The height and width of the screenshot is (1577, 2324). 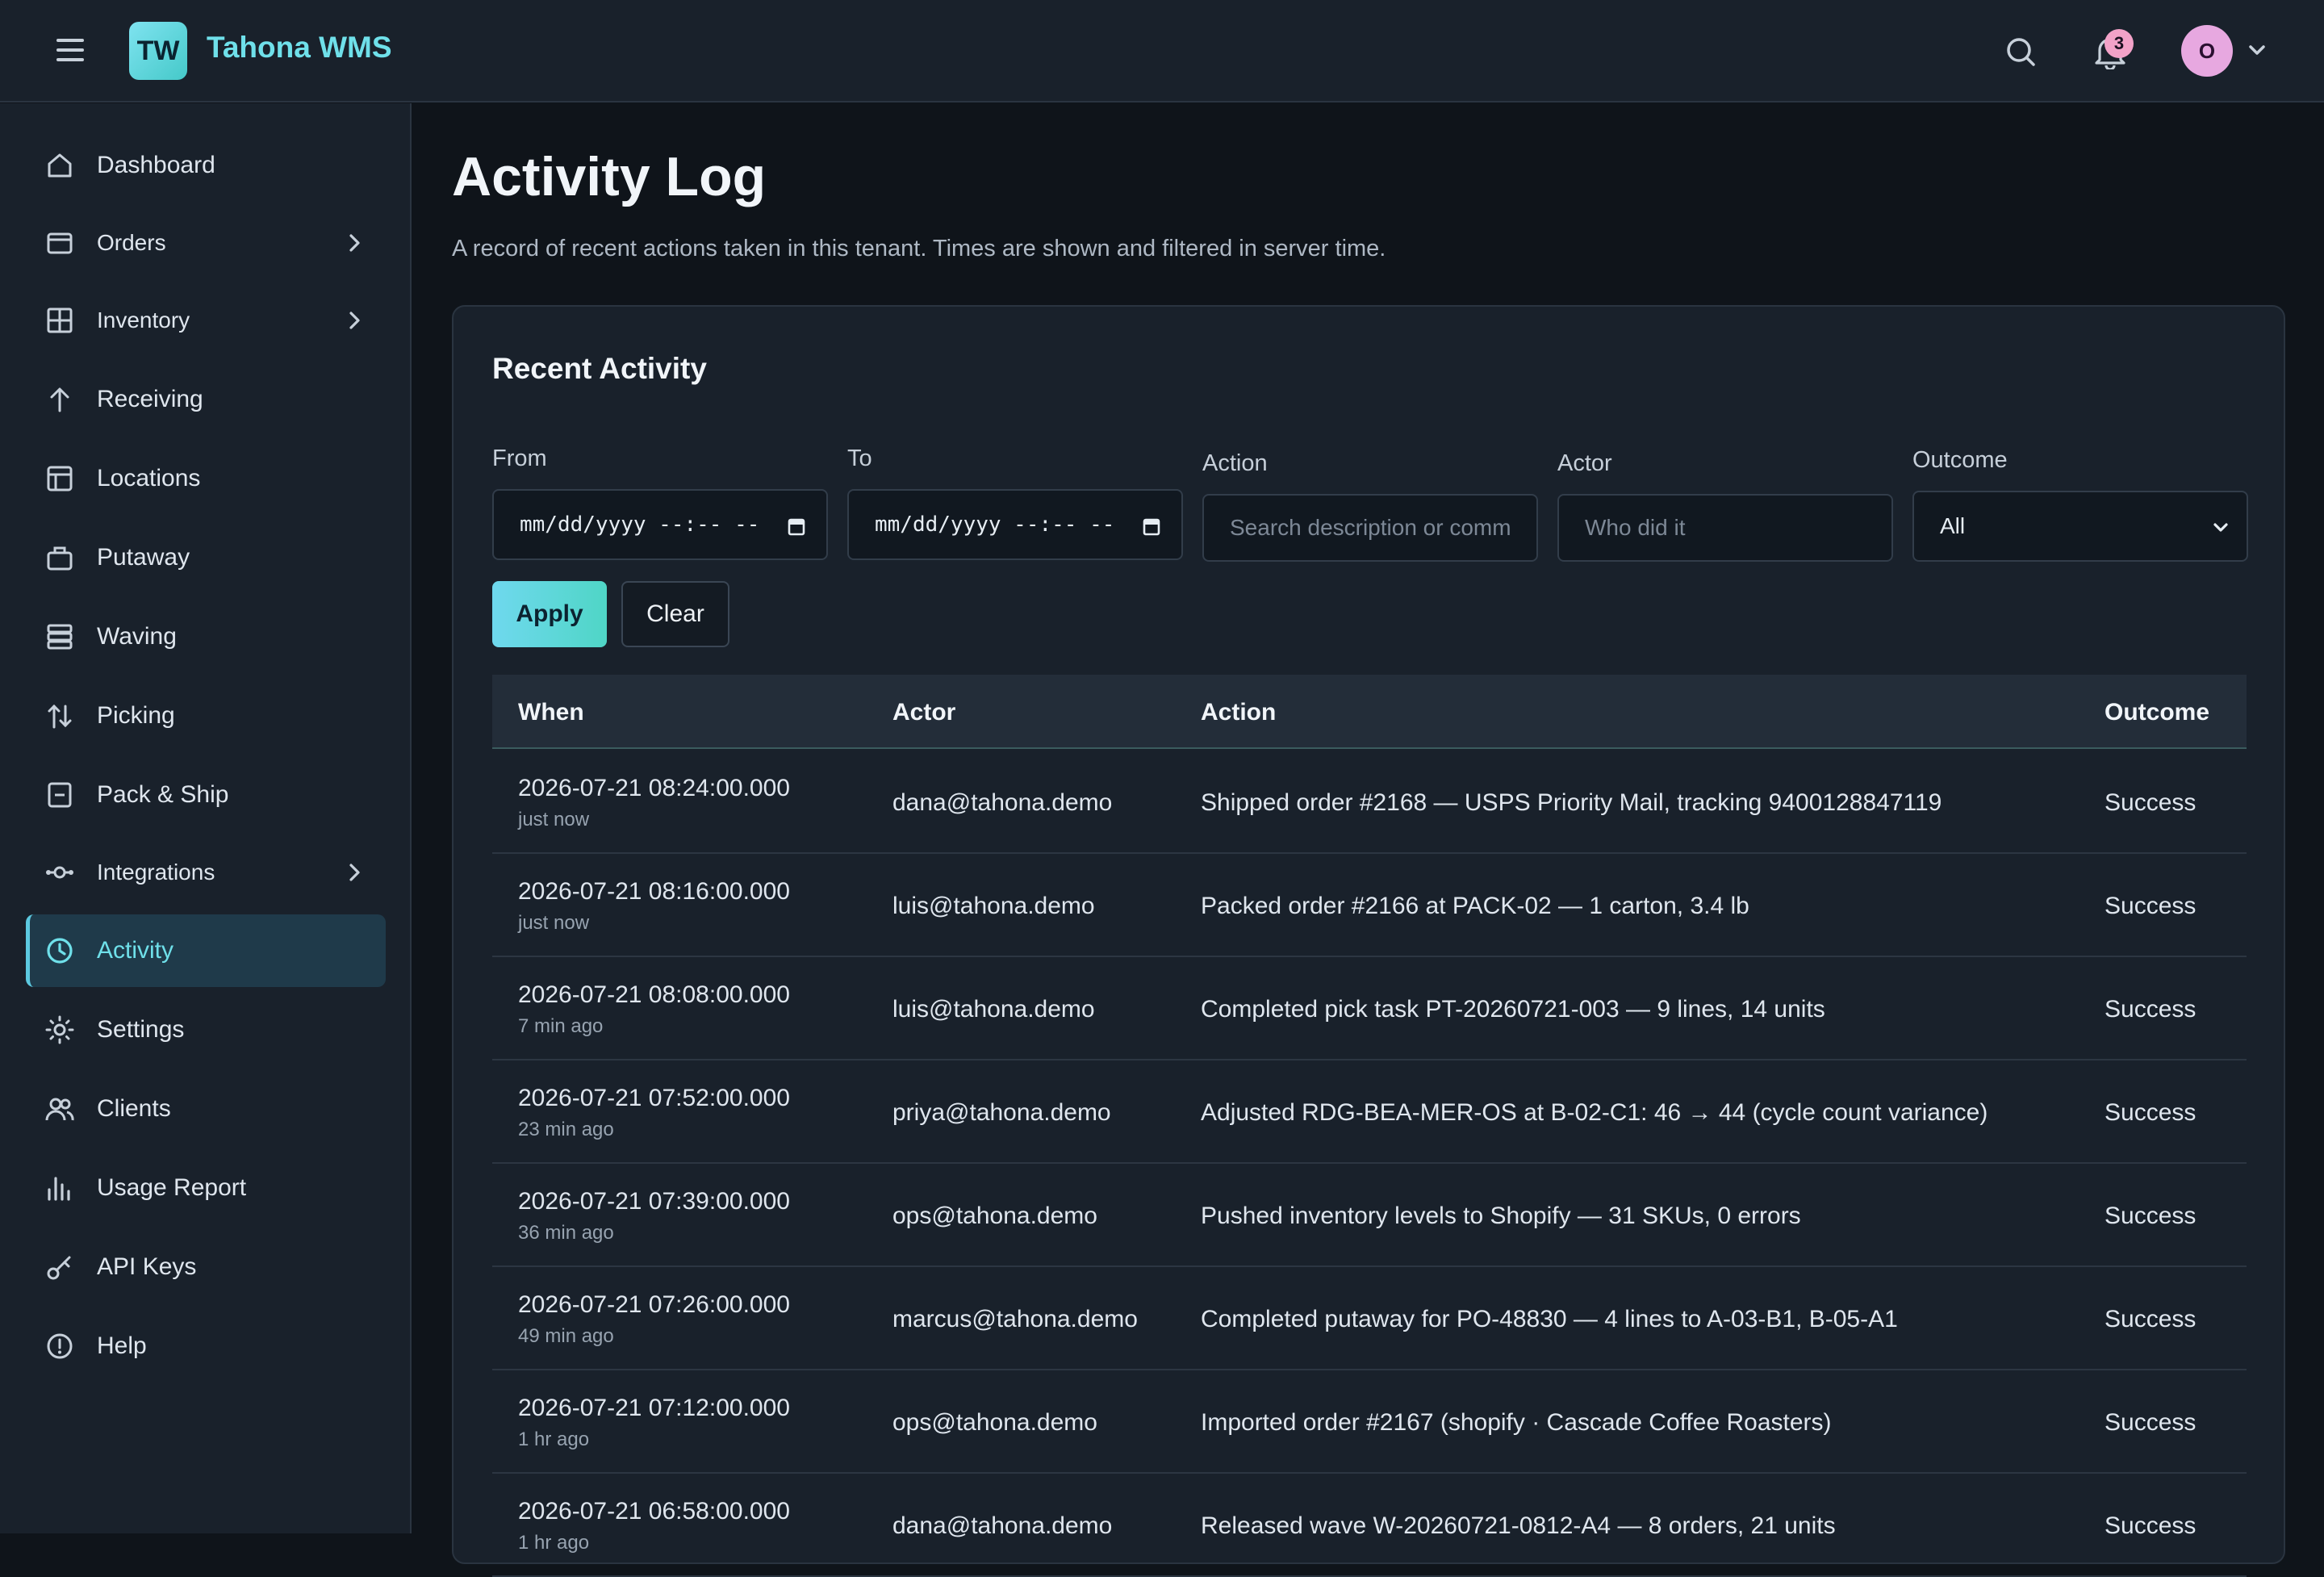 I want to click on column-header-outcome: Outcome, so click(x=2157, y=712).